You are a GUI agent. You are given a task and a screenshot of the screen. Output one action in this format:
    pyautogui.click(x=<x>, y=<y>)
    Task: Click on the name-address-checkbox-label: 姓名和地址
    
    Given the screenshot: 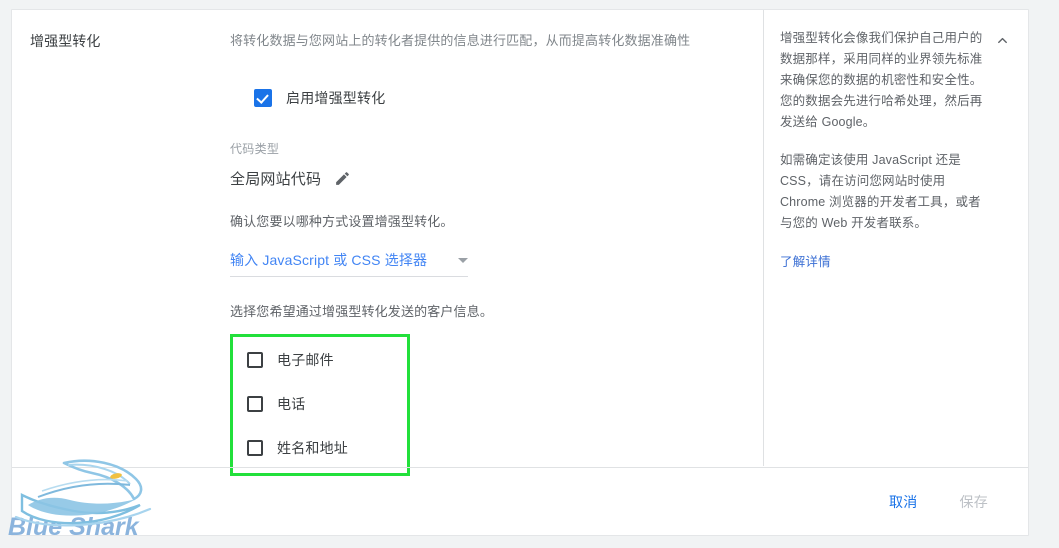 What is the action you would take?
    pyautogui.click(x=312, y=448)
    